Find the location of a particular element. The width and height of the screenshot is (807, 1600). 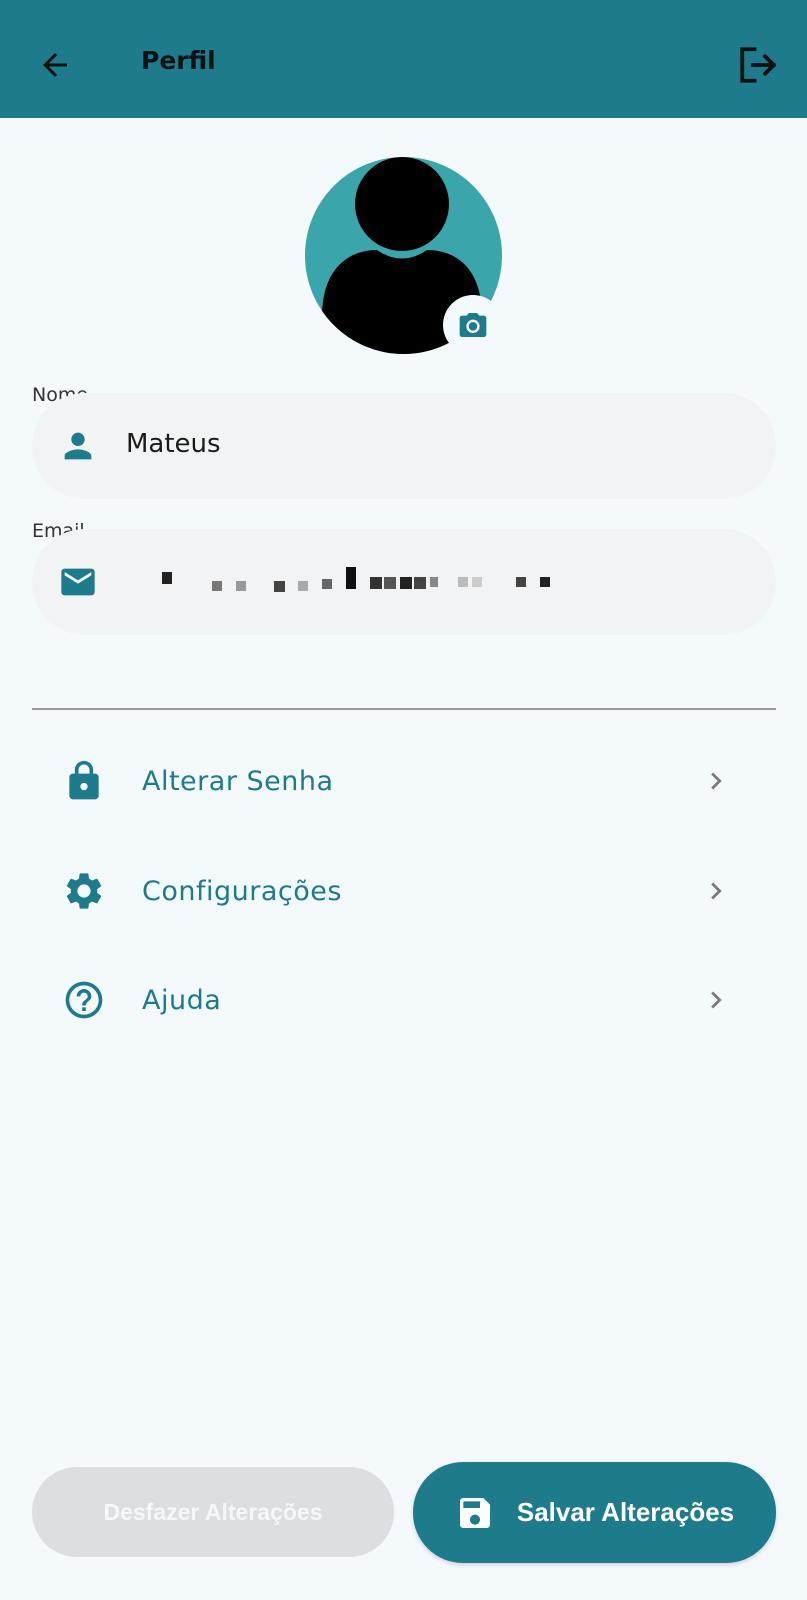

save-icon is located at coordinates (475, 1513).